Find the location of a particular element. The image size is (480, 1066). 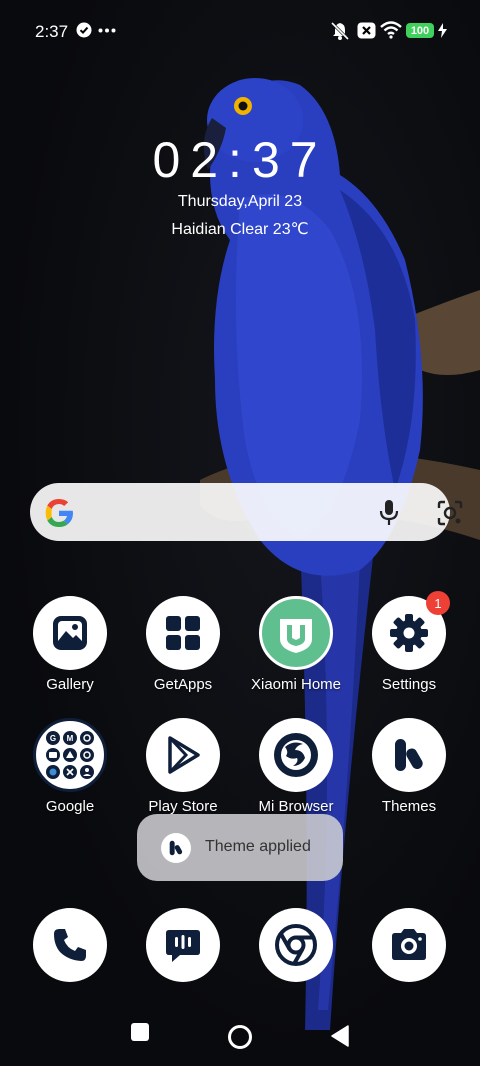

chrome-icon is located at coordinates (296, 945).